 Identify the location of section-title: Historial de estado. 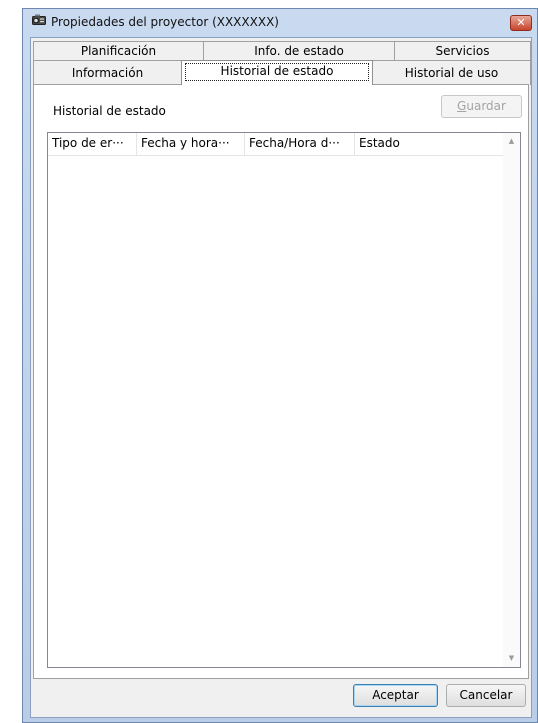
(109, 111).